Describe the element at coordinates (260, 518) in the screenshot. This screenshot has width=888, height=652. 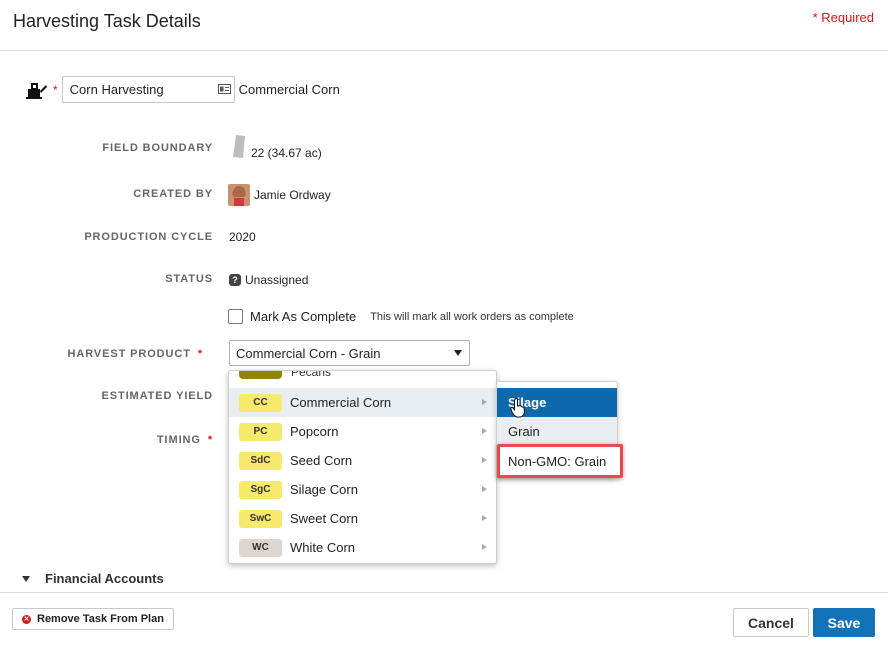
I see `tag-swc: SwC` at that location.